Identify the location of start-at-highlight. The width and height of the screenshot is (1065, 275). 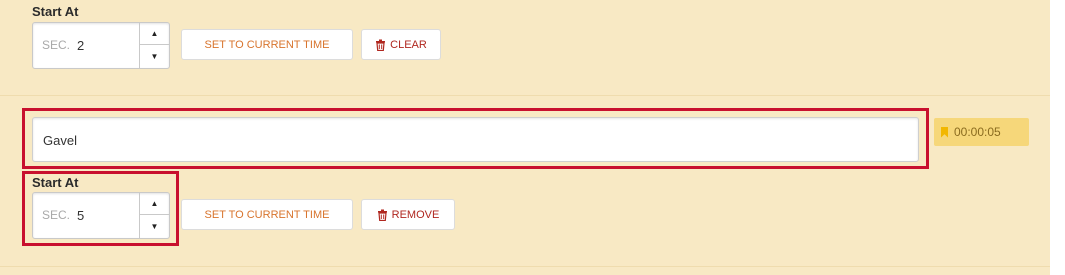
(100, 208).